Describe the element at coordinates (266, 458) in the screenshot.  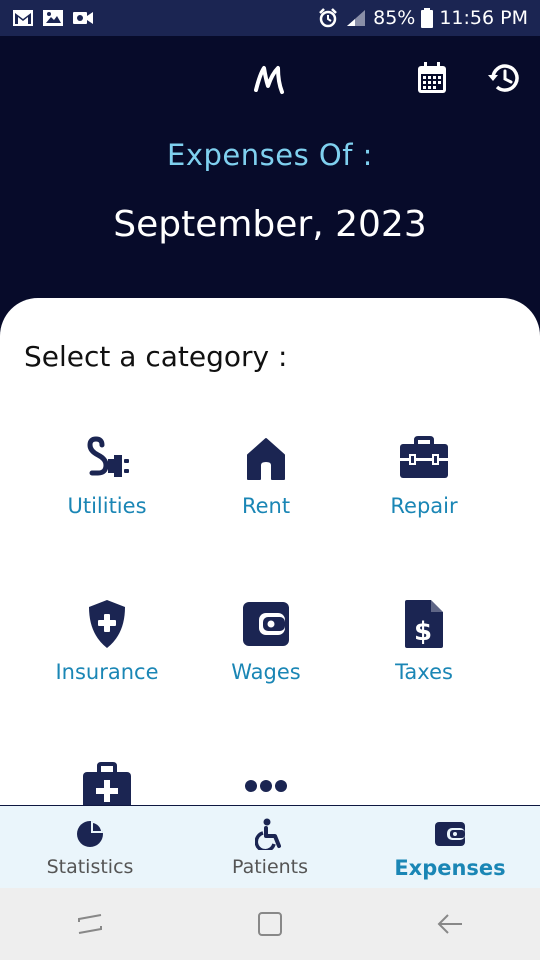
I see `house-icon` at that location.